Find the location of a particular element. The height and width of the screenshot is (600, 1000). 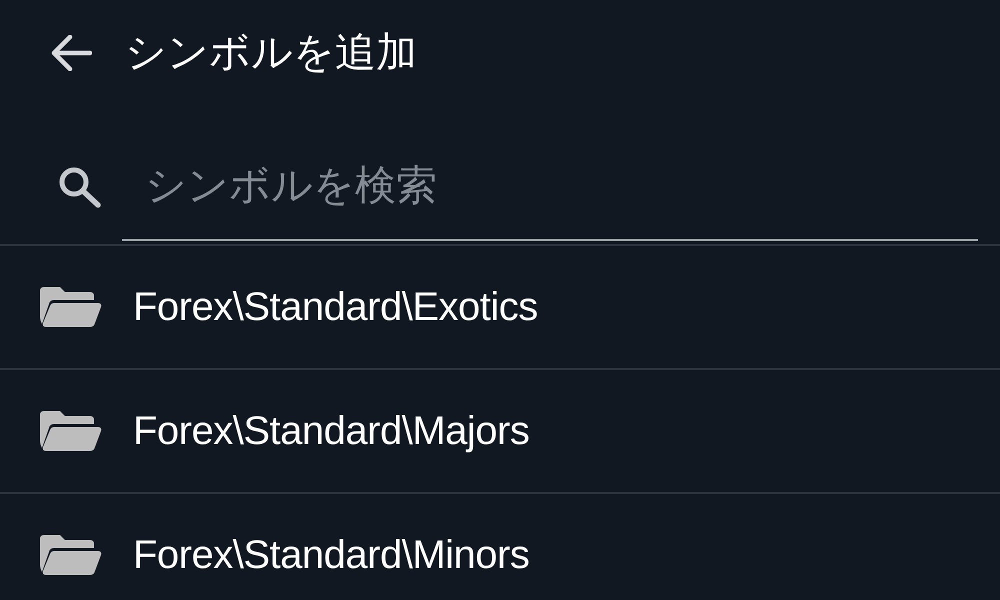

folder-path-label: Forex\Standard\Majors is located at coordinates (331, 431).